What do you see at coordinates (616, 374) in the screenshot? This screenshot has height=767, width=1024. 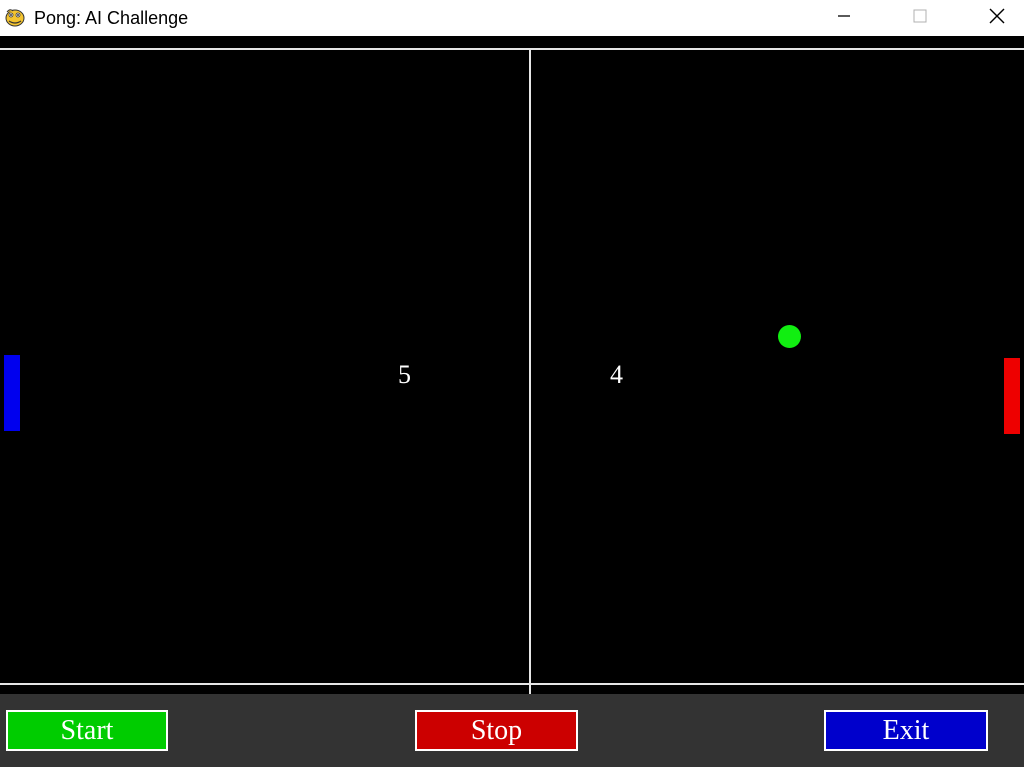 I see `score-right: 4` at bounding box center [616, 374].